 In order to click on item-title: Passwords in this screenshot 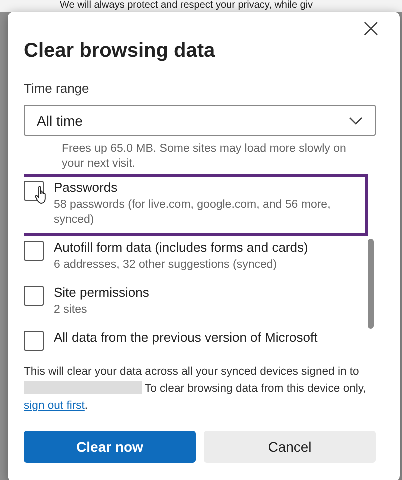, I will do `click(86, 187)`.